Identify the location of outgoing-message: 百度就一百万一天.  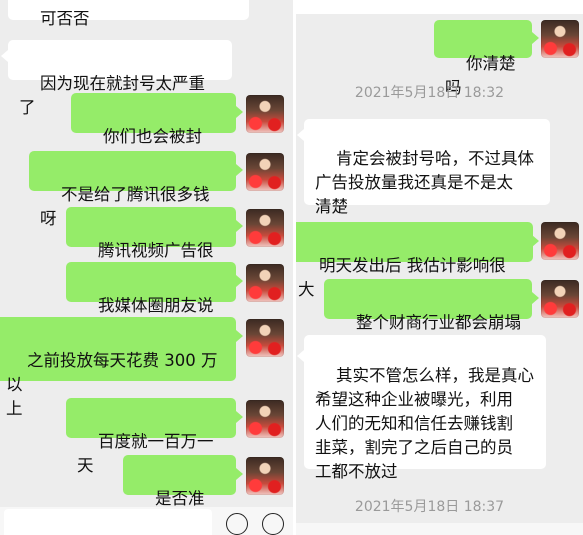
(151, 436).